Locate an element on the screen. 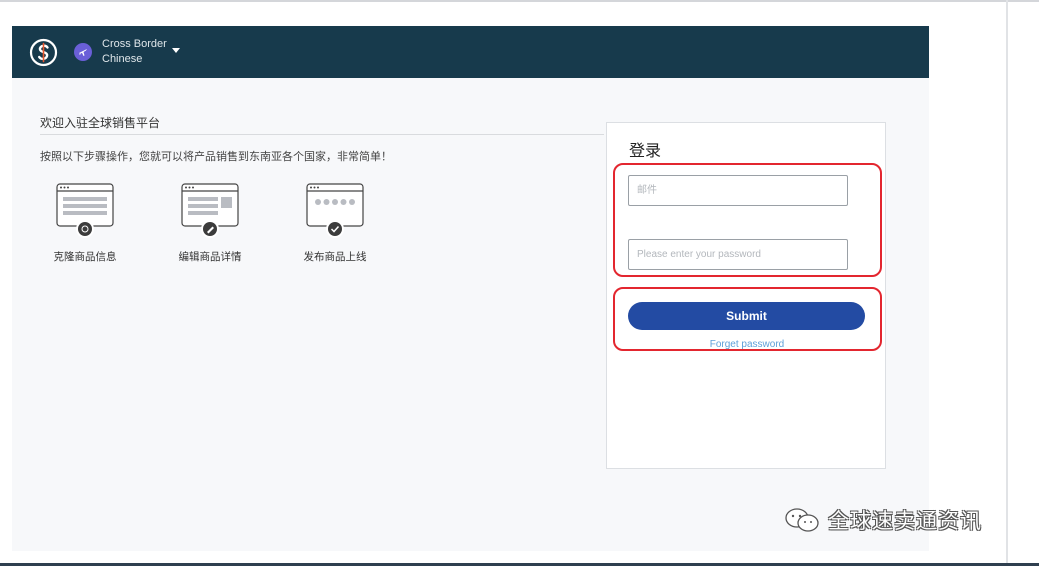 The image size is (1039, 566). step-label: 编辑商品详情 is located at coordinates (210, 257).